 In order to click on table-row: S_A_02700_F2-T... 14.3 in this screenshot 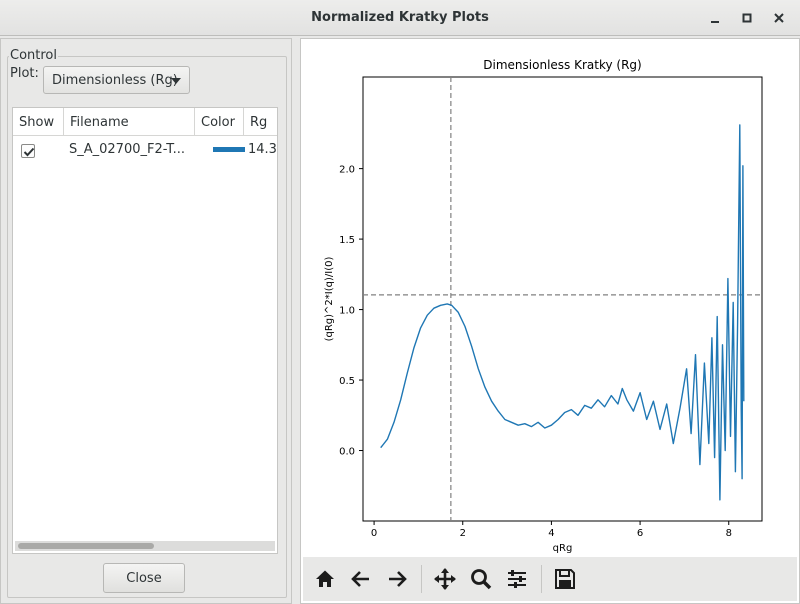, I will do `click(145, 150)`.